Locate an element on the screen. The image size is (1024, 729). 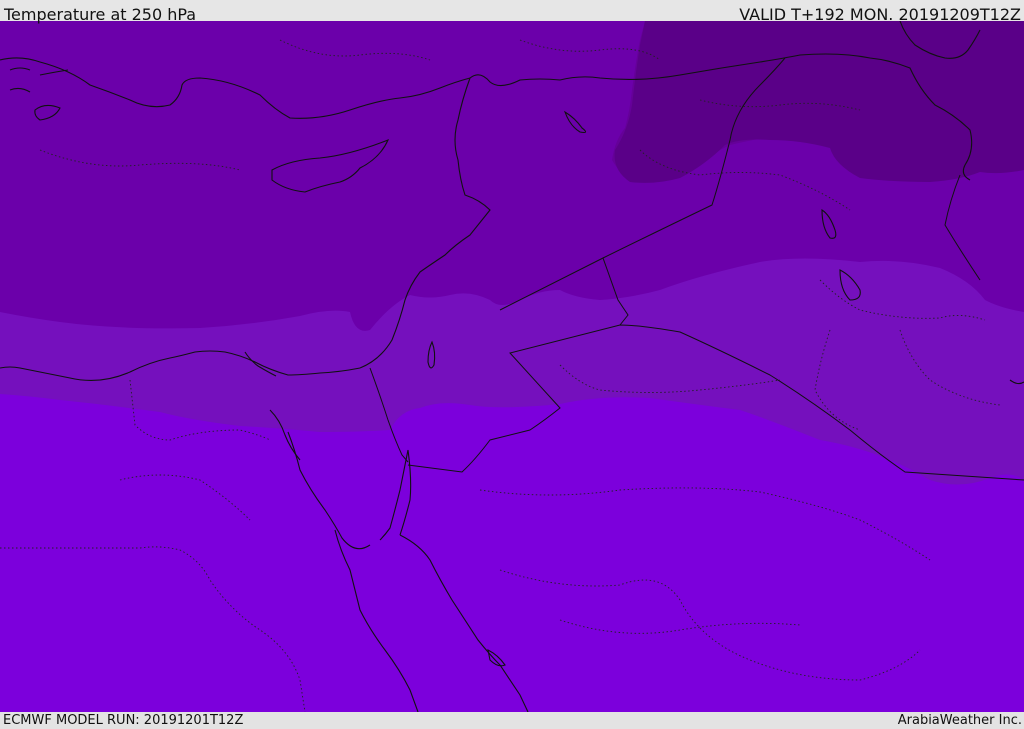
model-run: ECMWF MODEL RUN: 20191201T12Z is located at coordinates (123, 720).